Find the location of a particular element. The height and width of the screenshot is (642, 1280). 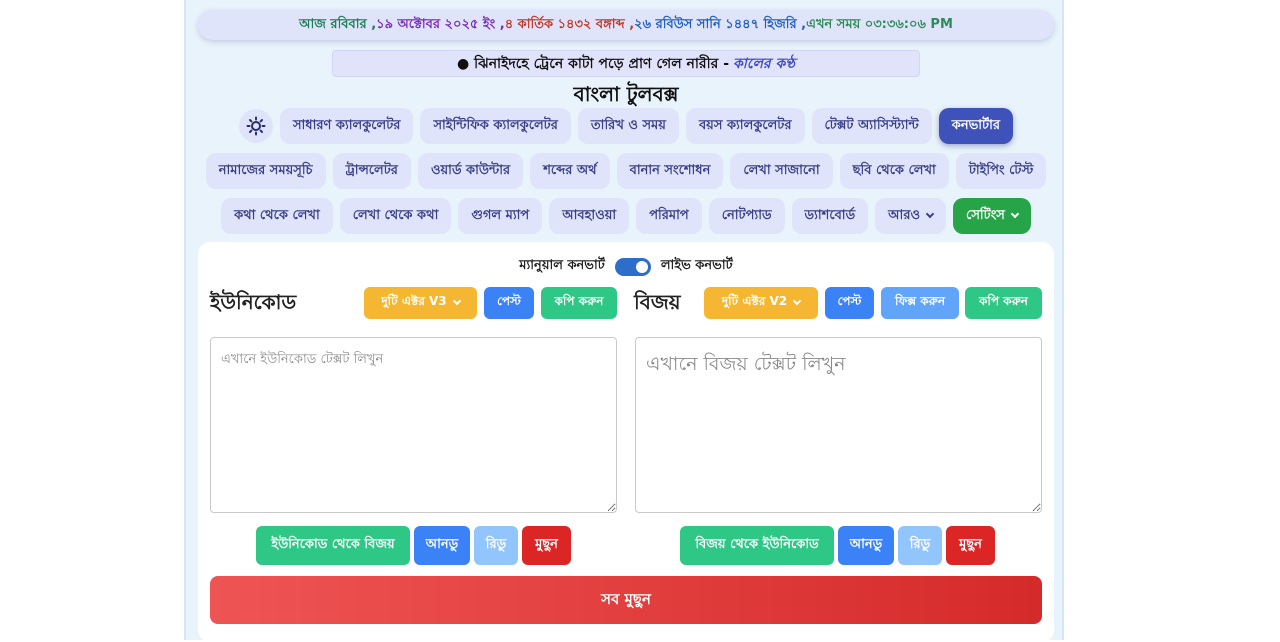

bijoy-pane-title: বিজয় is located at coordinates (657, 302).